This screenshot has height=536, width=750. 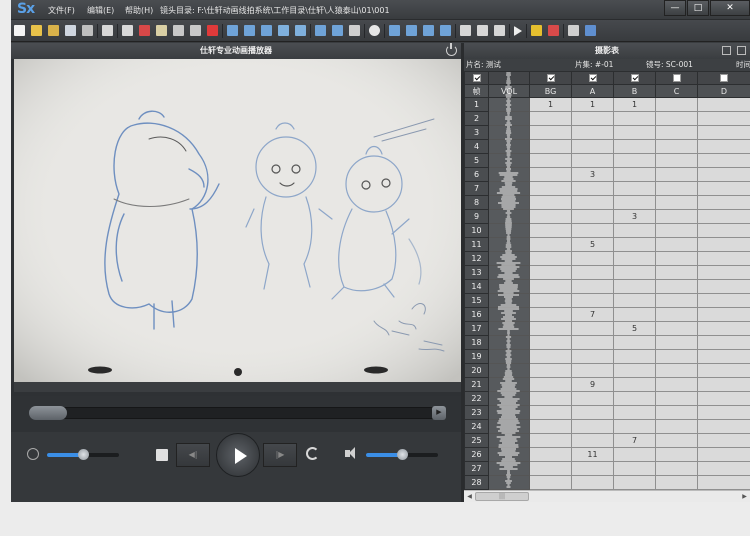 I want to click on scroll-right-icon: ▶, so click(x=744, y=496).